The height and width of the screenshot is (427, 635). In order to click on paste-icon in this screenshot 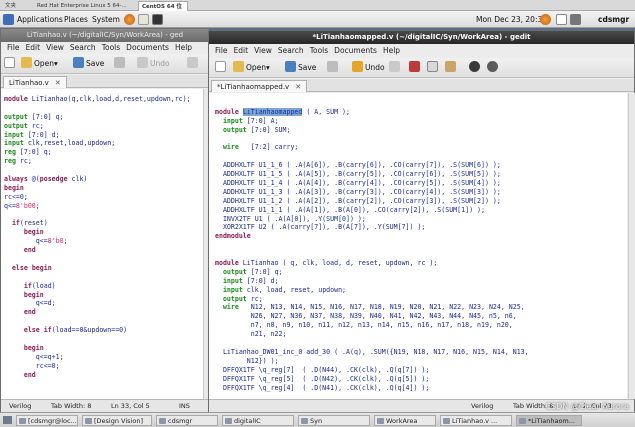, I will do `click(450, 66)`.